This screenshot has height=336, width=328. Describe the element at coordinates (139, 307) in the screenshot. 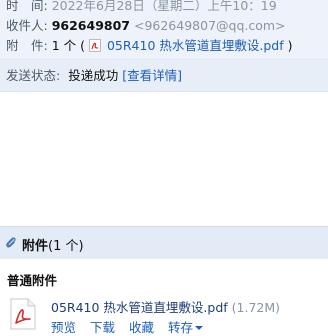

I see `attachment-file-name-text: 05R410 热水管道直埋敷设.pdf` at that location.